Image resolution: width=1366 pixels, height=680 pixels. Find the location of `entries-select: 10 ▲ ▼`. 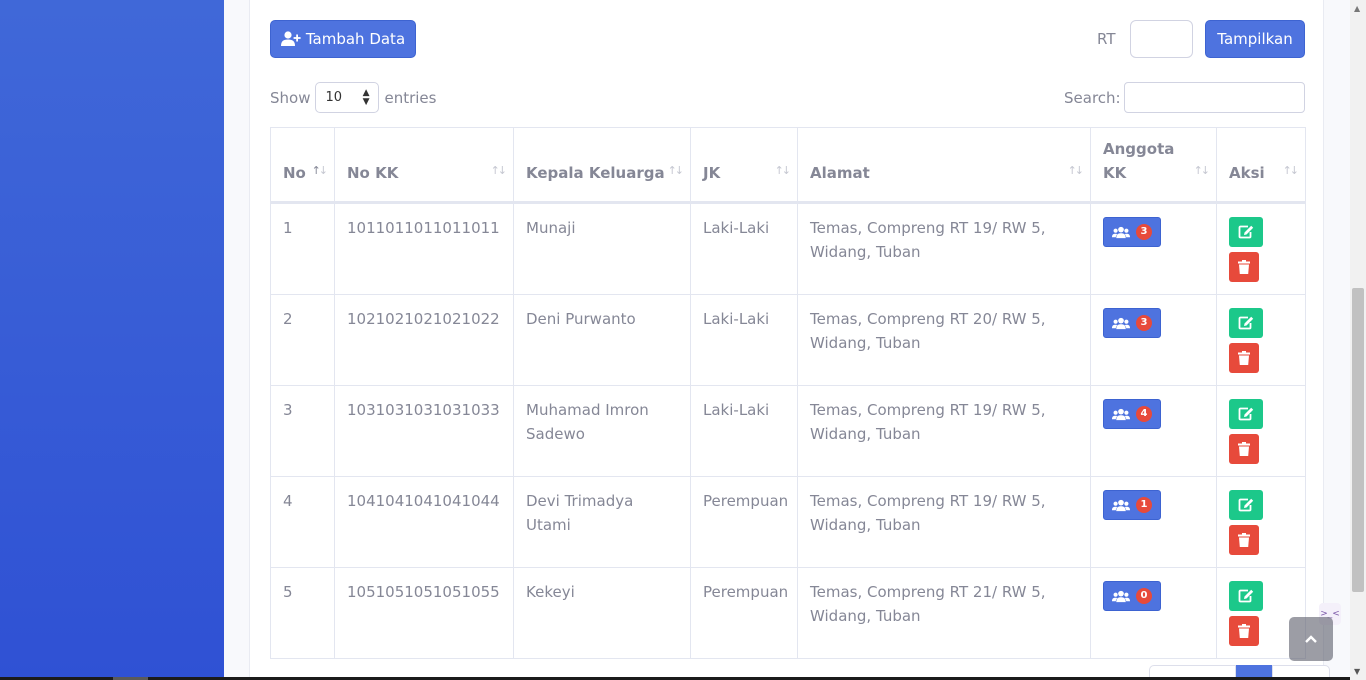

entries-select: 10 ▲ ▼ is located at coordinates (347, 97).